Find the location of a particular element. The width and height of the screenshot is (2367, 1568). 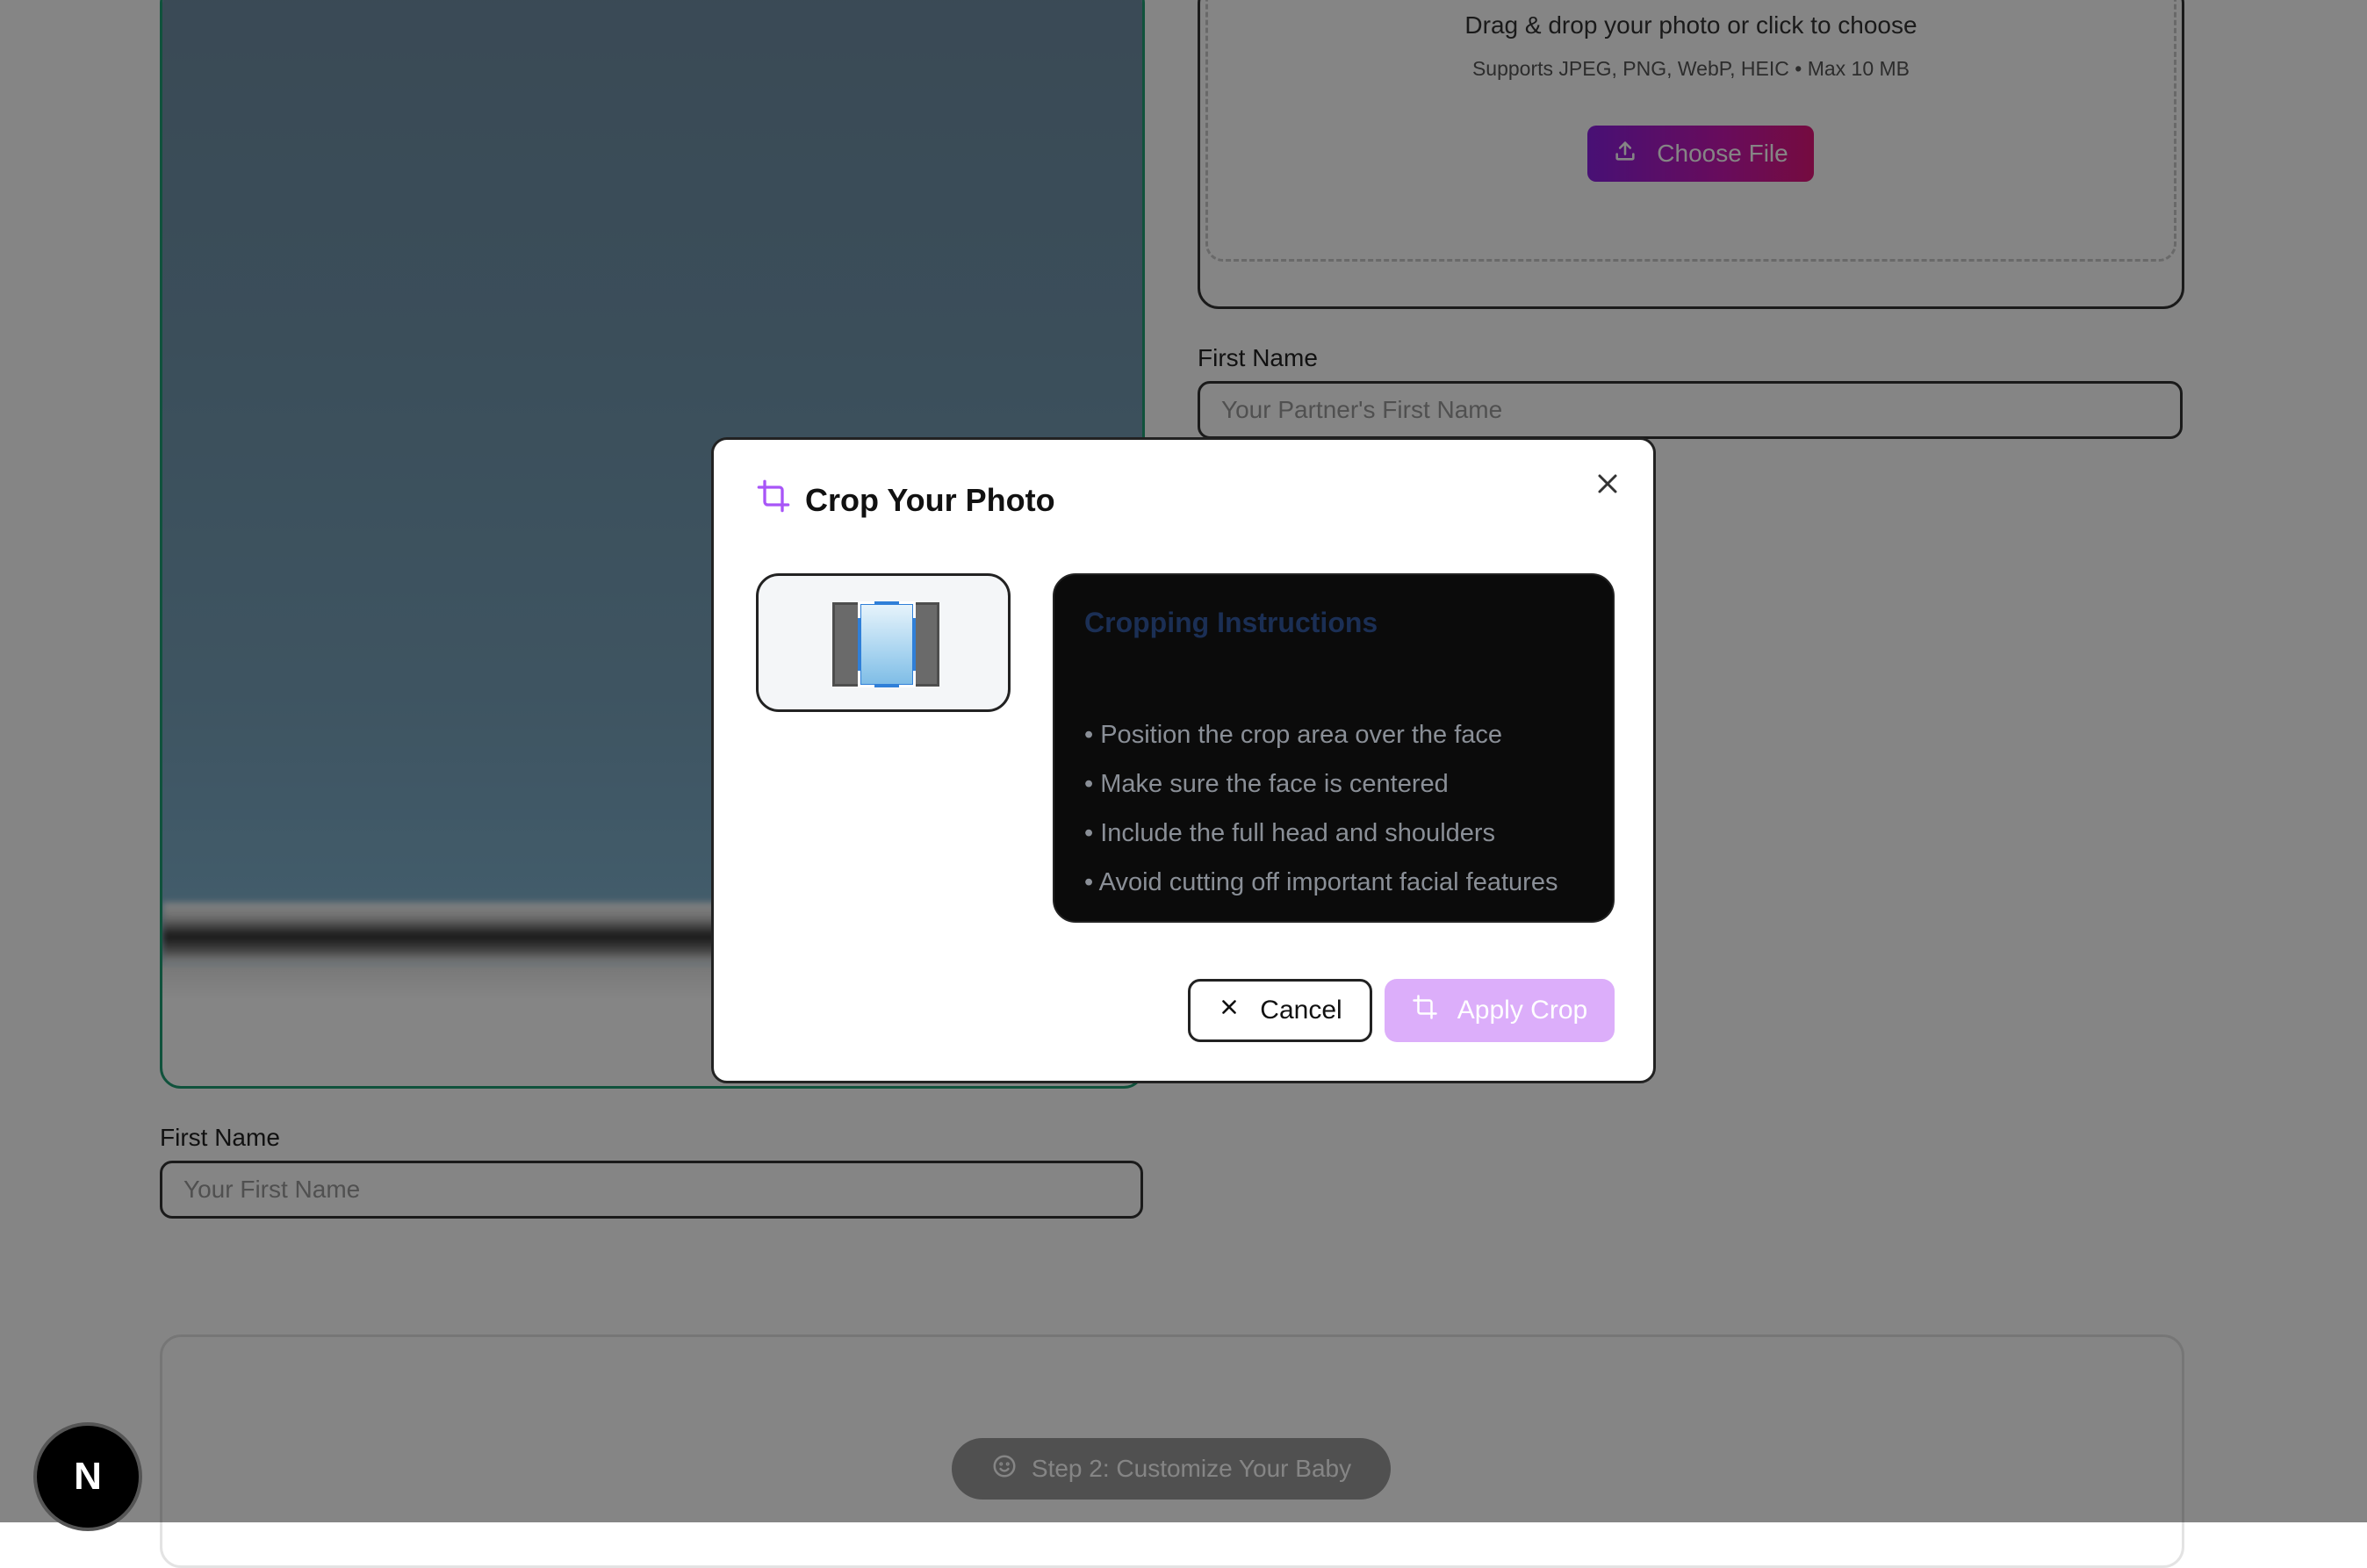

apply-crop-label: Apply Crop is located at coordinates (1522, 1010).